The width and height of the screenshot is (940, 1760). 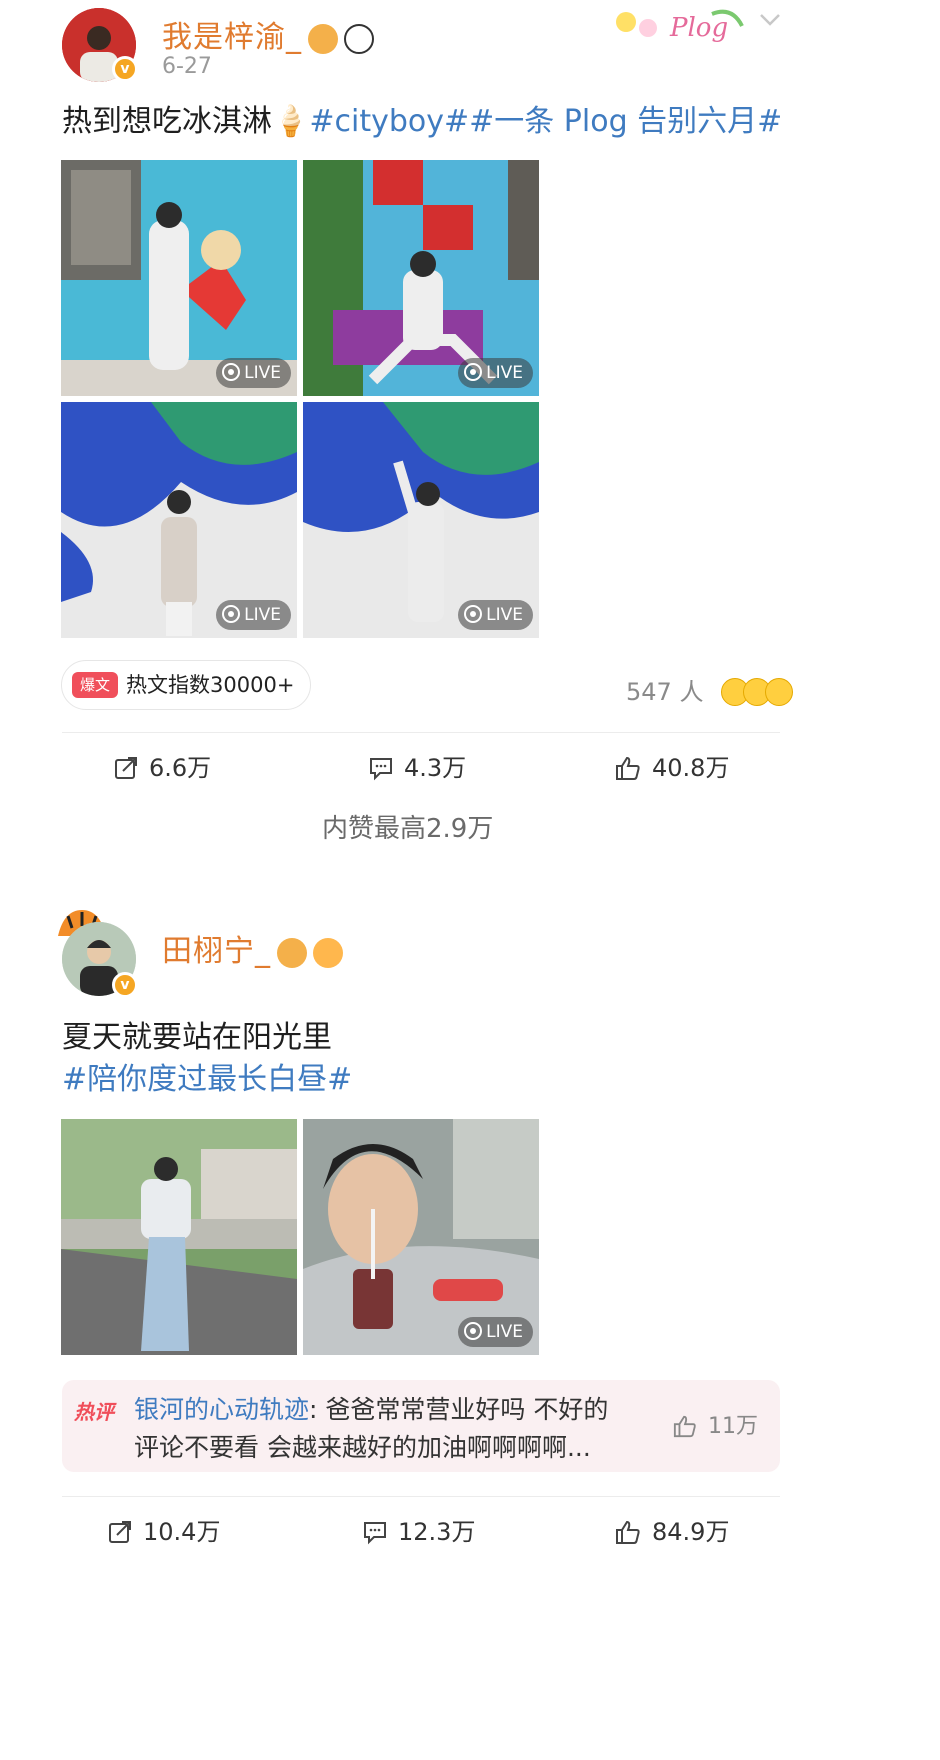 I want to click on hot-comment-user: 银河的心动轨迹, so click(x=221, y=1409).